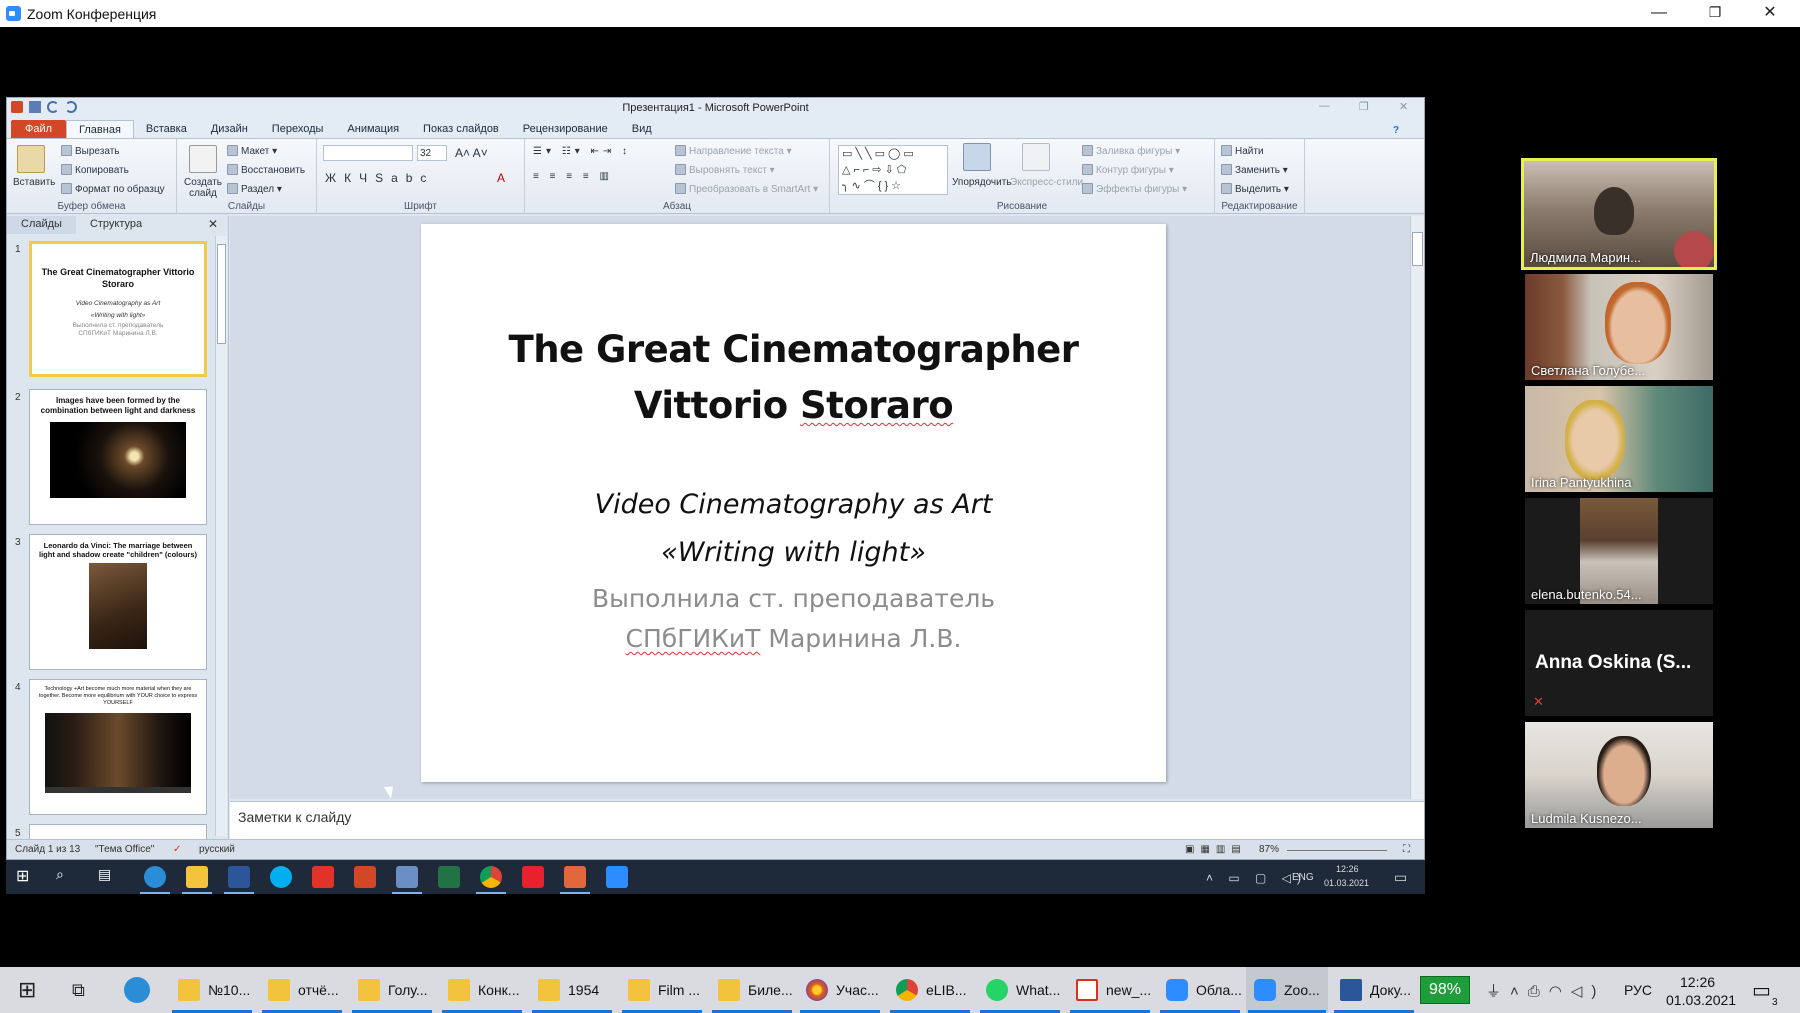  What do you see at coordinates (575, 877) in the screenshot?
I see `powerpoint-file-icon` at bounding box center [575, 877].